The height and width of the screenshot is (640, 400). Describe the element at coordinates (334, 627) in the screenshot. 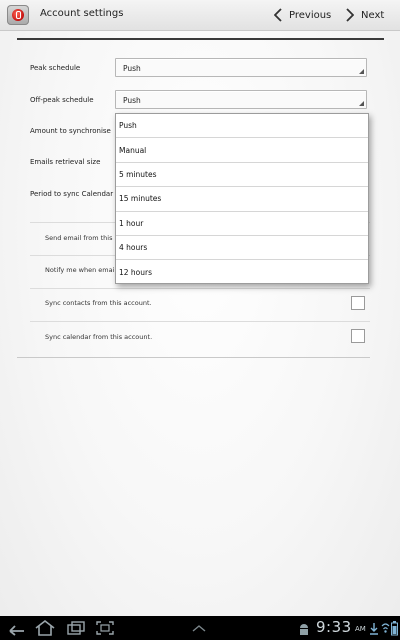

I see `clock: 9:33` at that location.